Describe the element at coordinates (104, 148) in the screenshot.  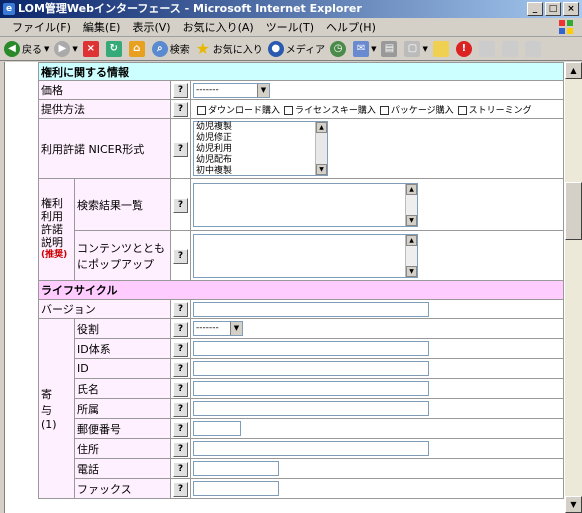
I see `license-label: 利用許諾 NICER形式` at that location.